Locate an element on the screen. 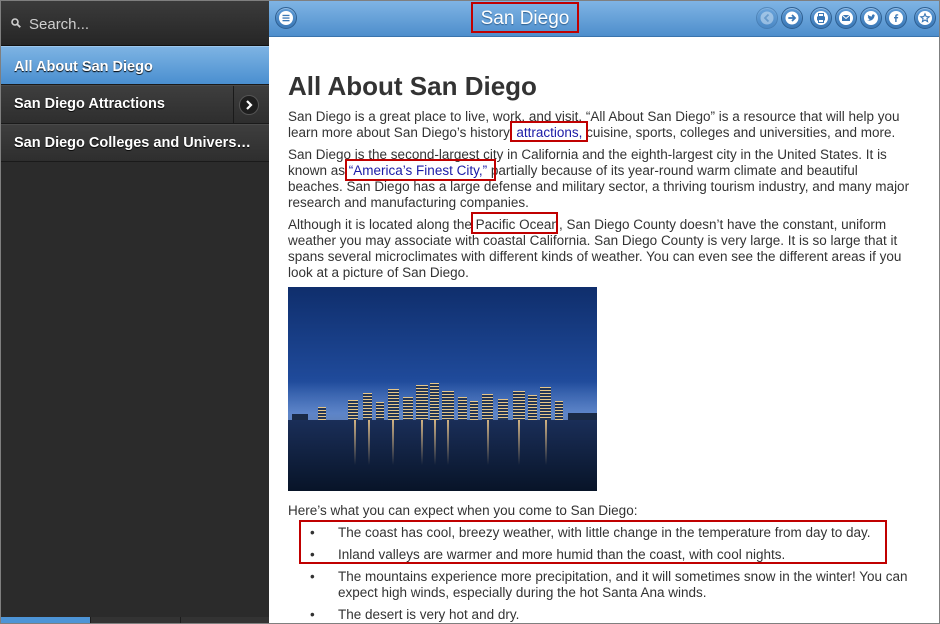 The width and height of the screenshot is (940, 624). sidebar-item-label: San Diego Attractions is located at coordinates (89, 104).